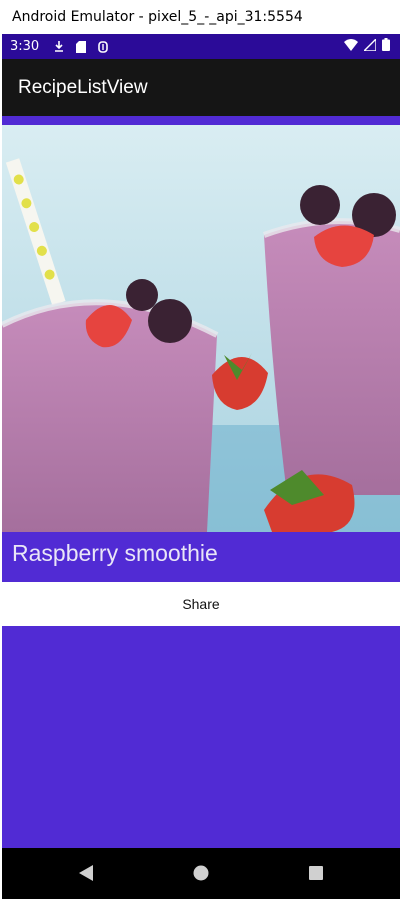 Image resolution: width=402 pixels, height=901 pixels. What do you see at coordinates (369, 45) in the screenshot?
I see `signal-icon` at bounding box center [369, 45].